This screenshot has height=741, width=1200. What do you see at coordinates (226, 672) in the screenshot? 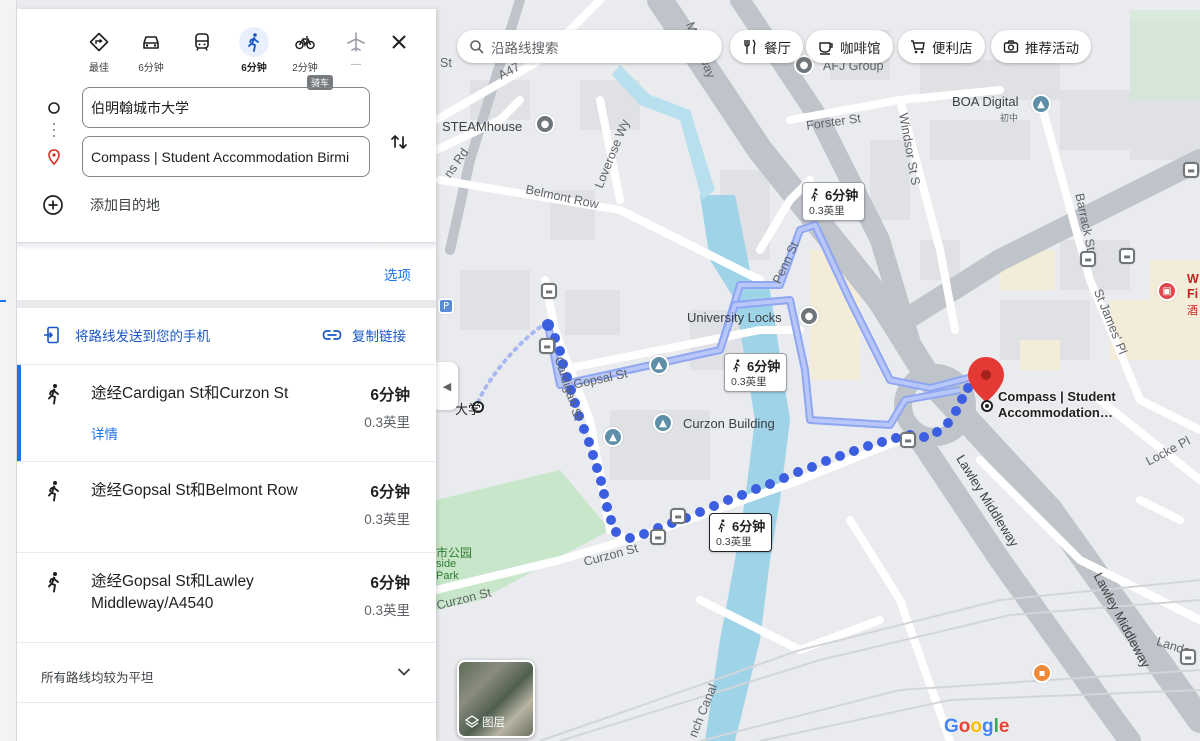
I see `elevation-note: 所有路线均较为平坦` at bounding box center [226, 672].